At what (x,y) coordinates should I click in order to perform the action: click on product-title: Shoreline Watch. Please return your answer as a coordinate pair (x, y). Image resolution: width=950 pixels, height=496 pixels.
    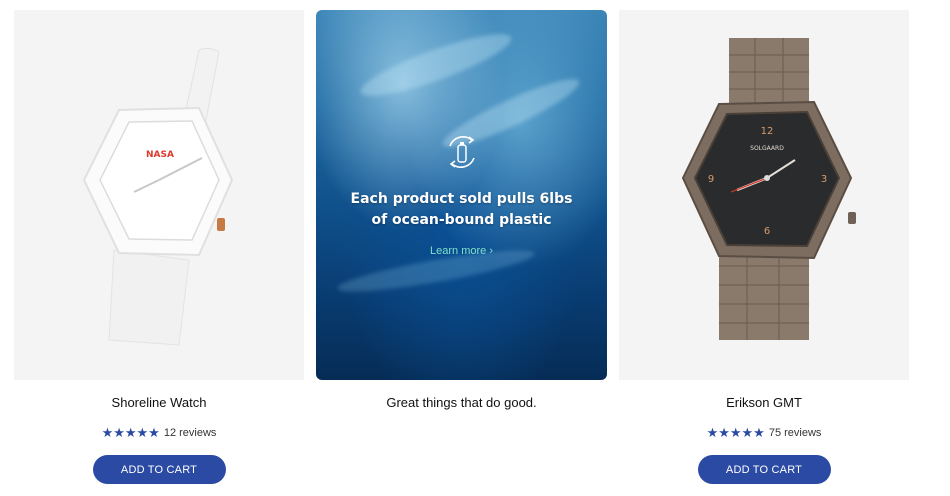
    Looking at the image, I should click on (159, 402).